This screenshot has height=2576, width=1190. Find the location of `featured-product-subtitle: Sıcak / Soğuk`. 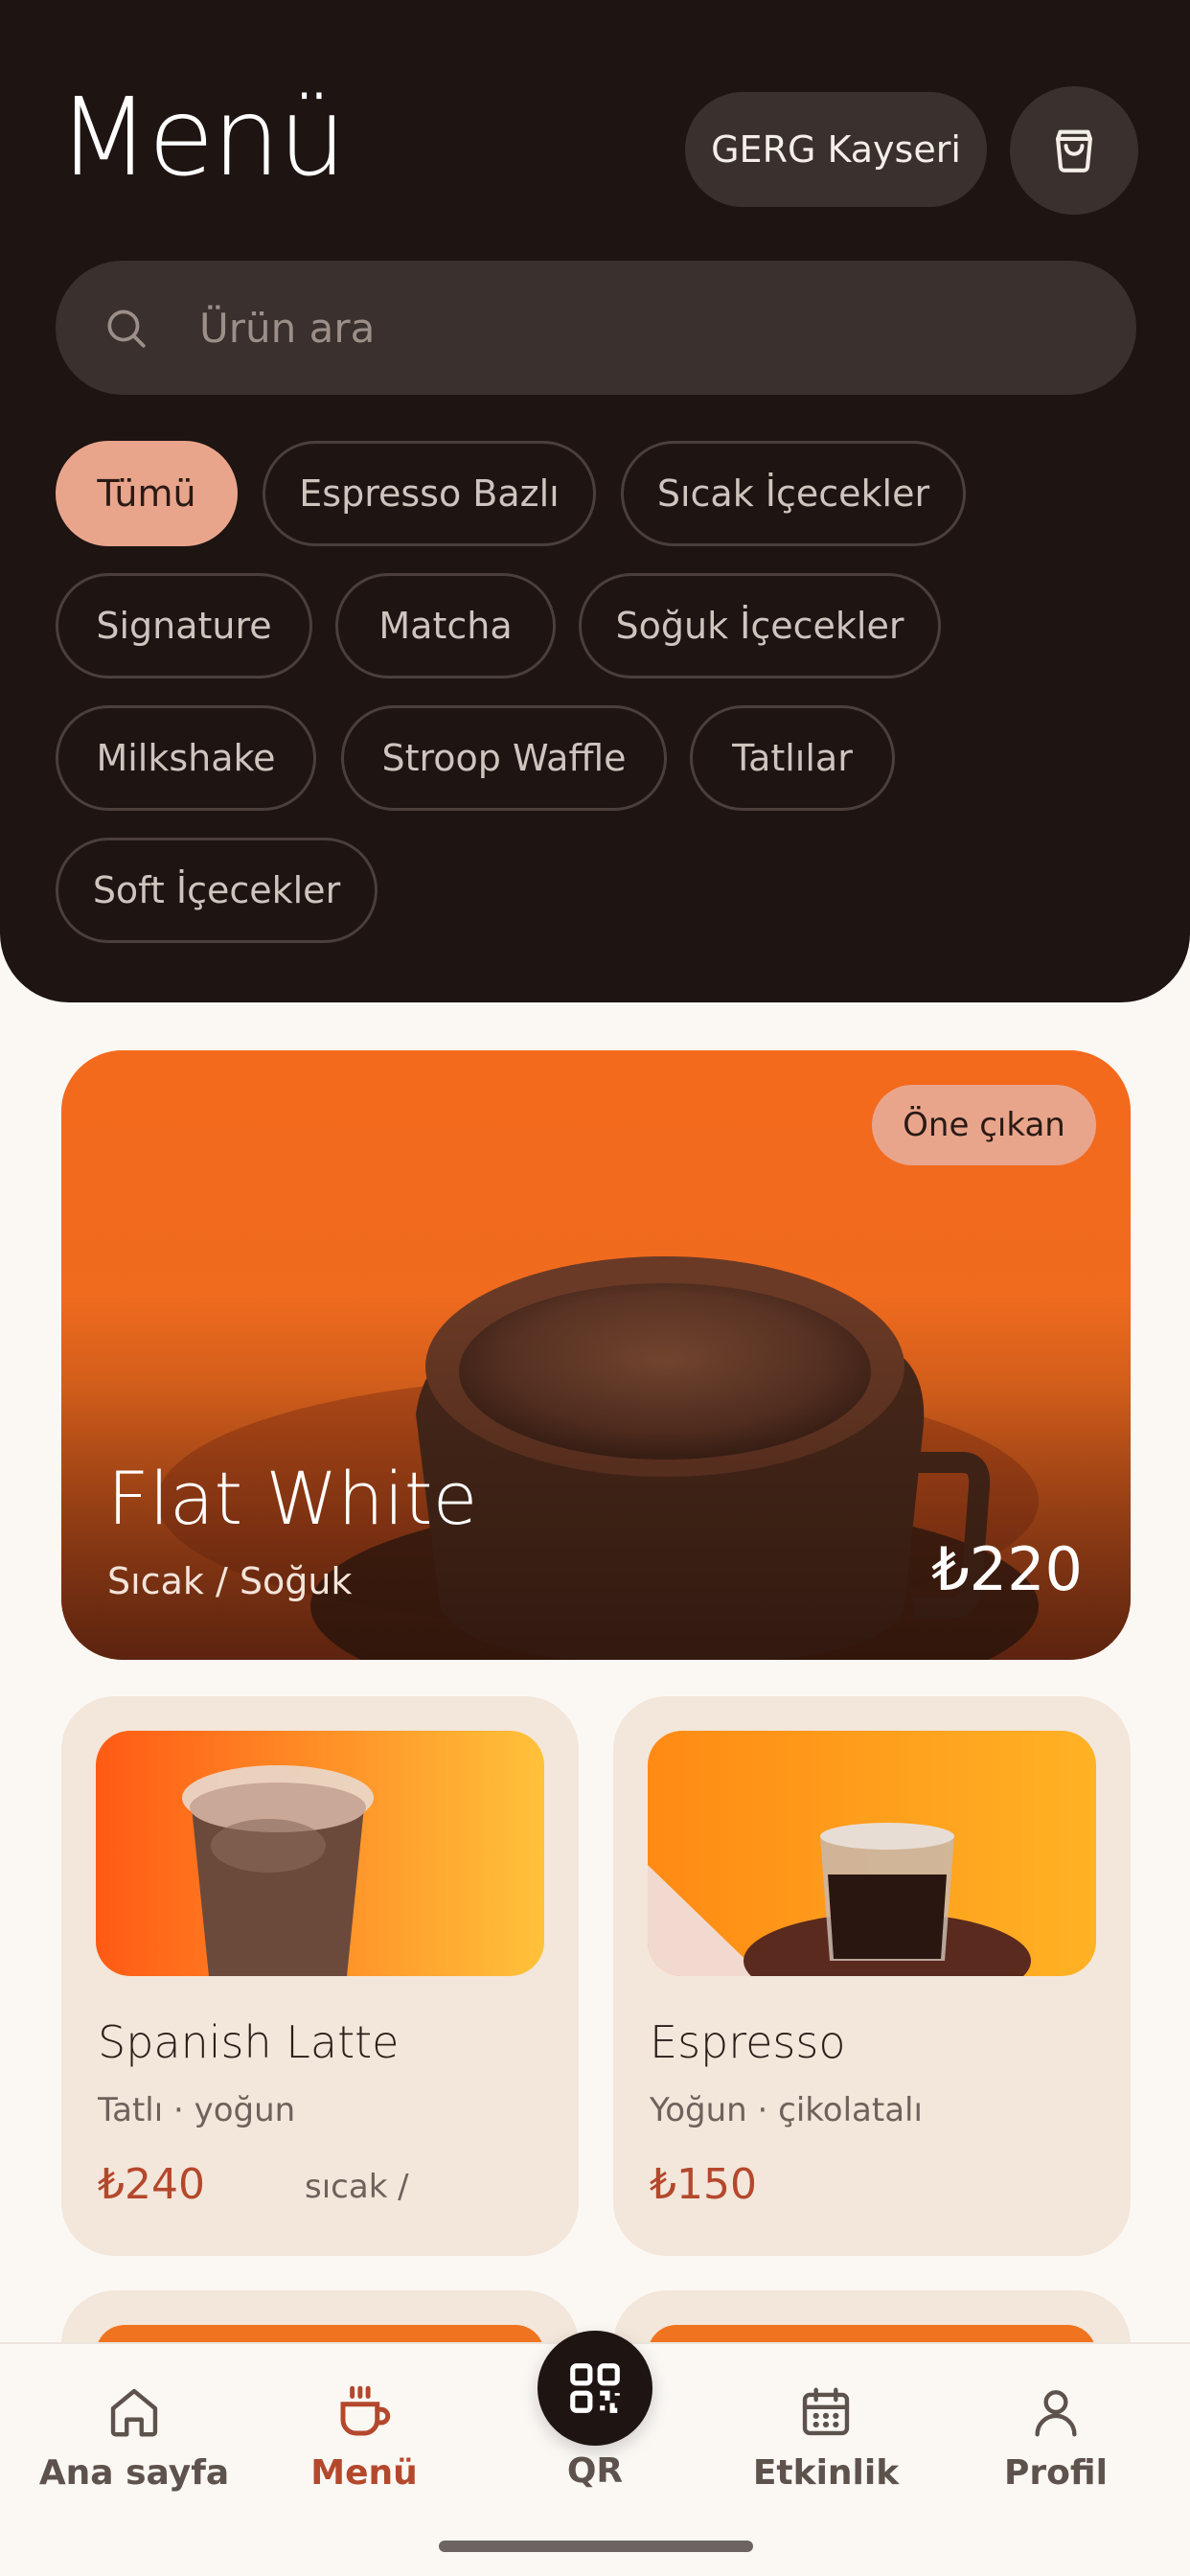

featured-product-subtitle: Sıcak / Soğuk is located at coordinates (230, 1581).